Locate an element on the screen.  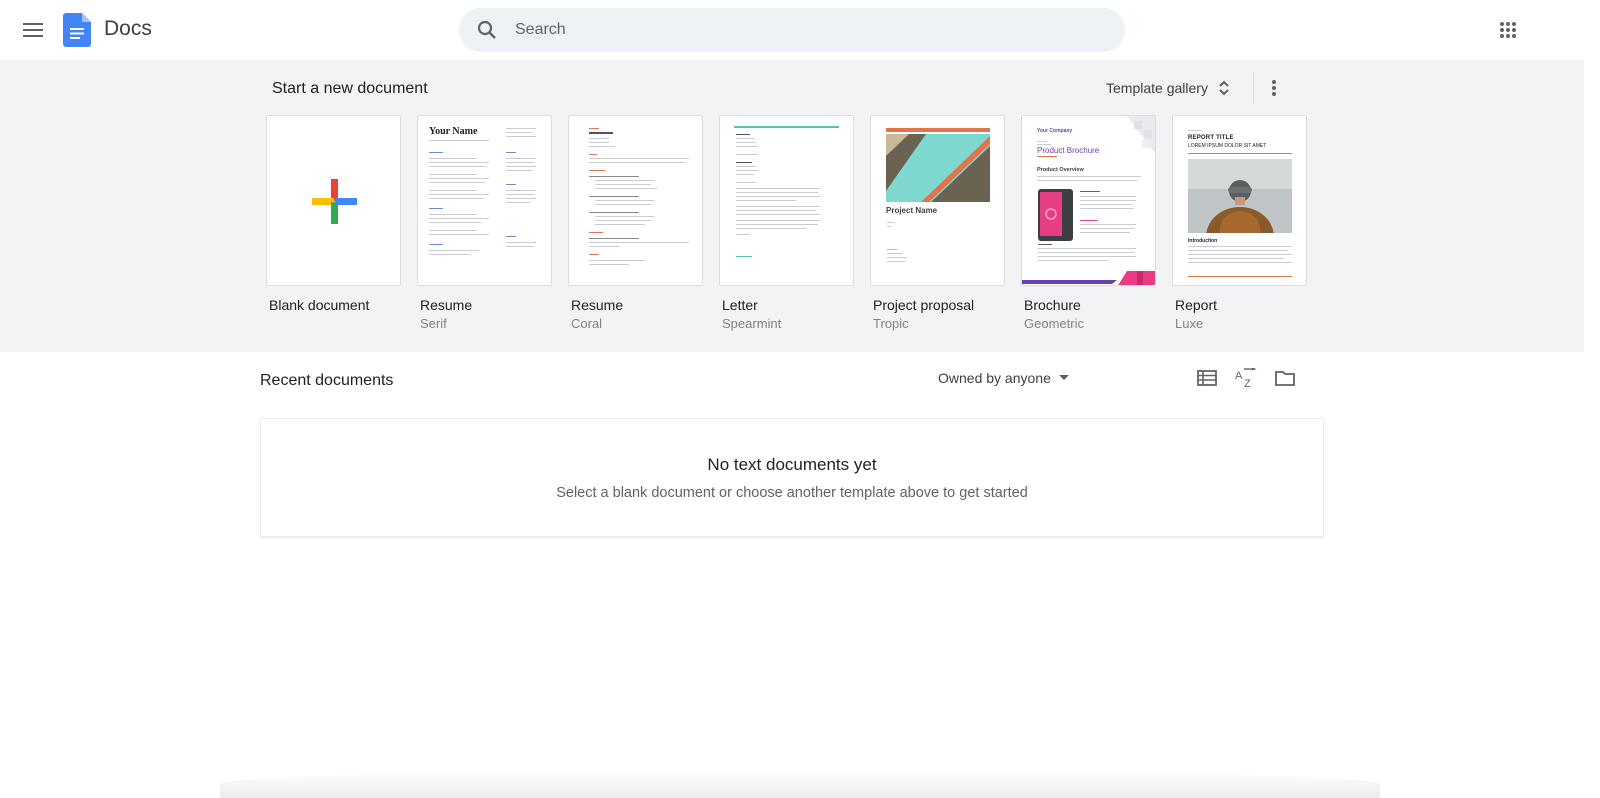
owner-filter-dropdown: Owned by anyone is located at coordinates (1003, 378).